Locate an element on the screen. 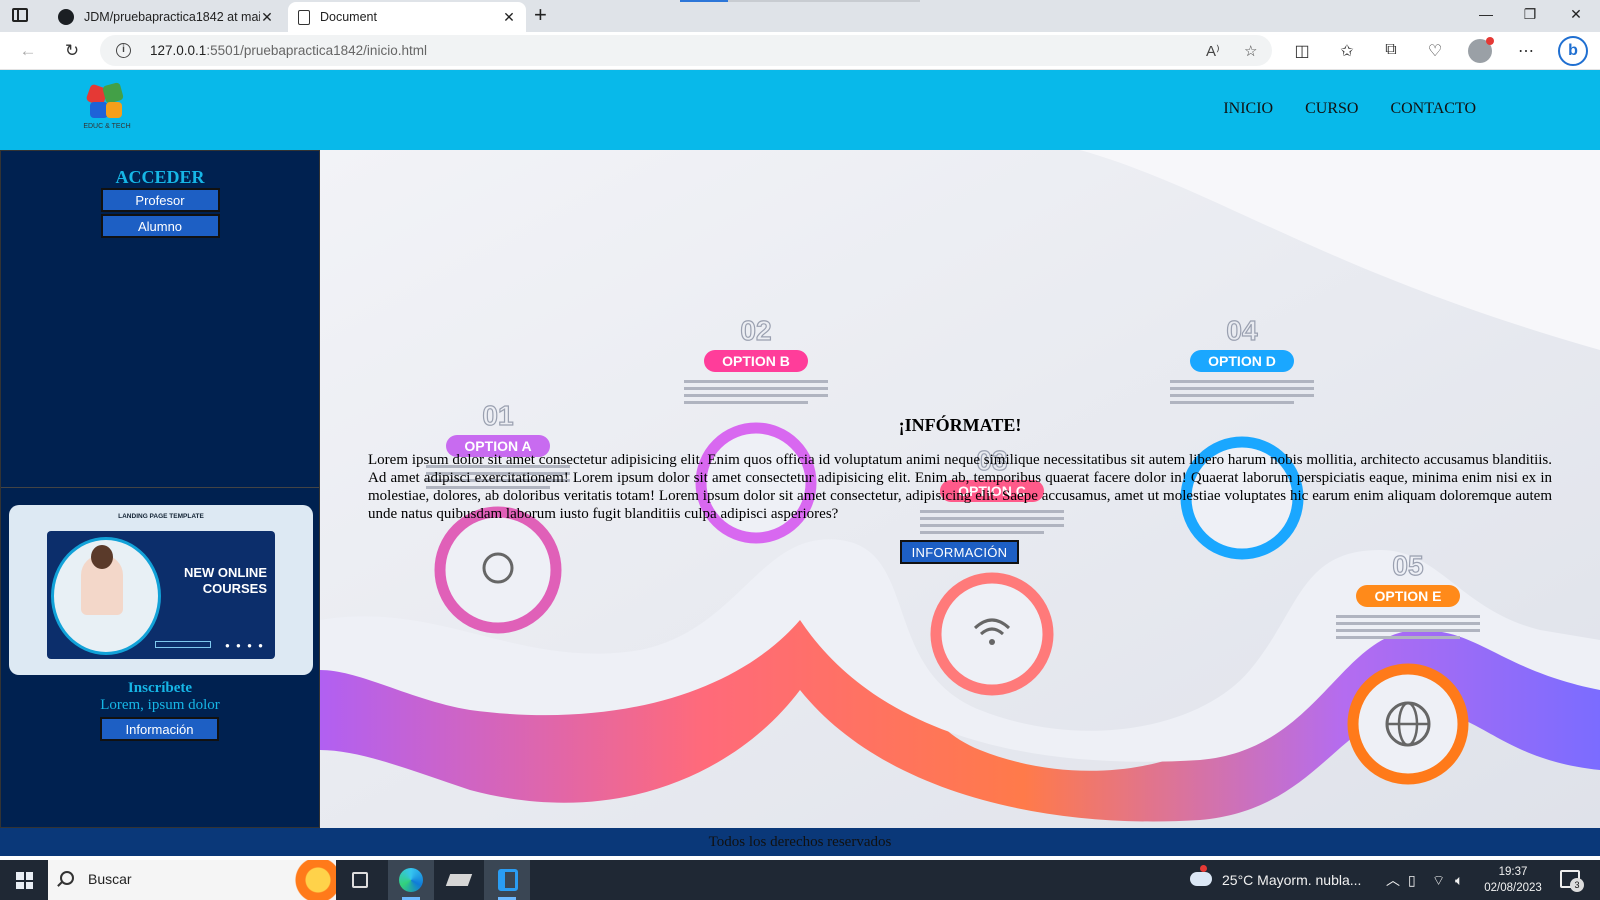 The image size is (1600, 900). option-number: 04 is located at coordinates (1242, 330).